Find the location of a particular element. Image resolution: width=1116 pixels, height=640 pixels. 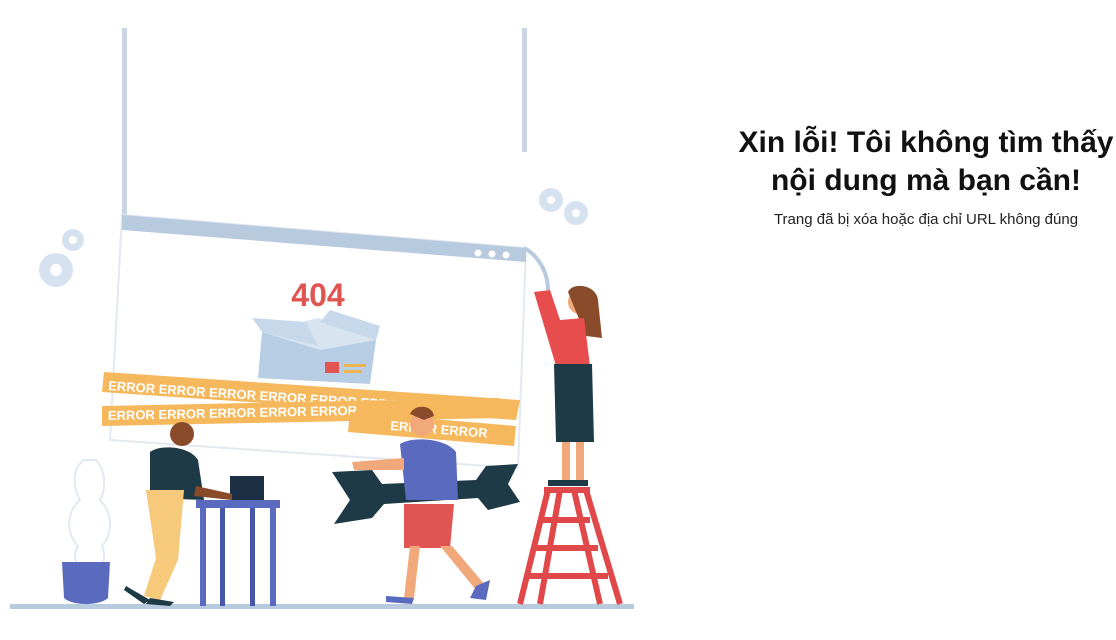

frame-right-rod is located at coordinates (524, 90).